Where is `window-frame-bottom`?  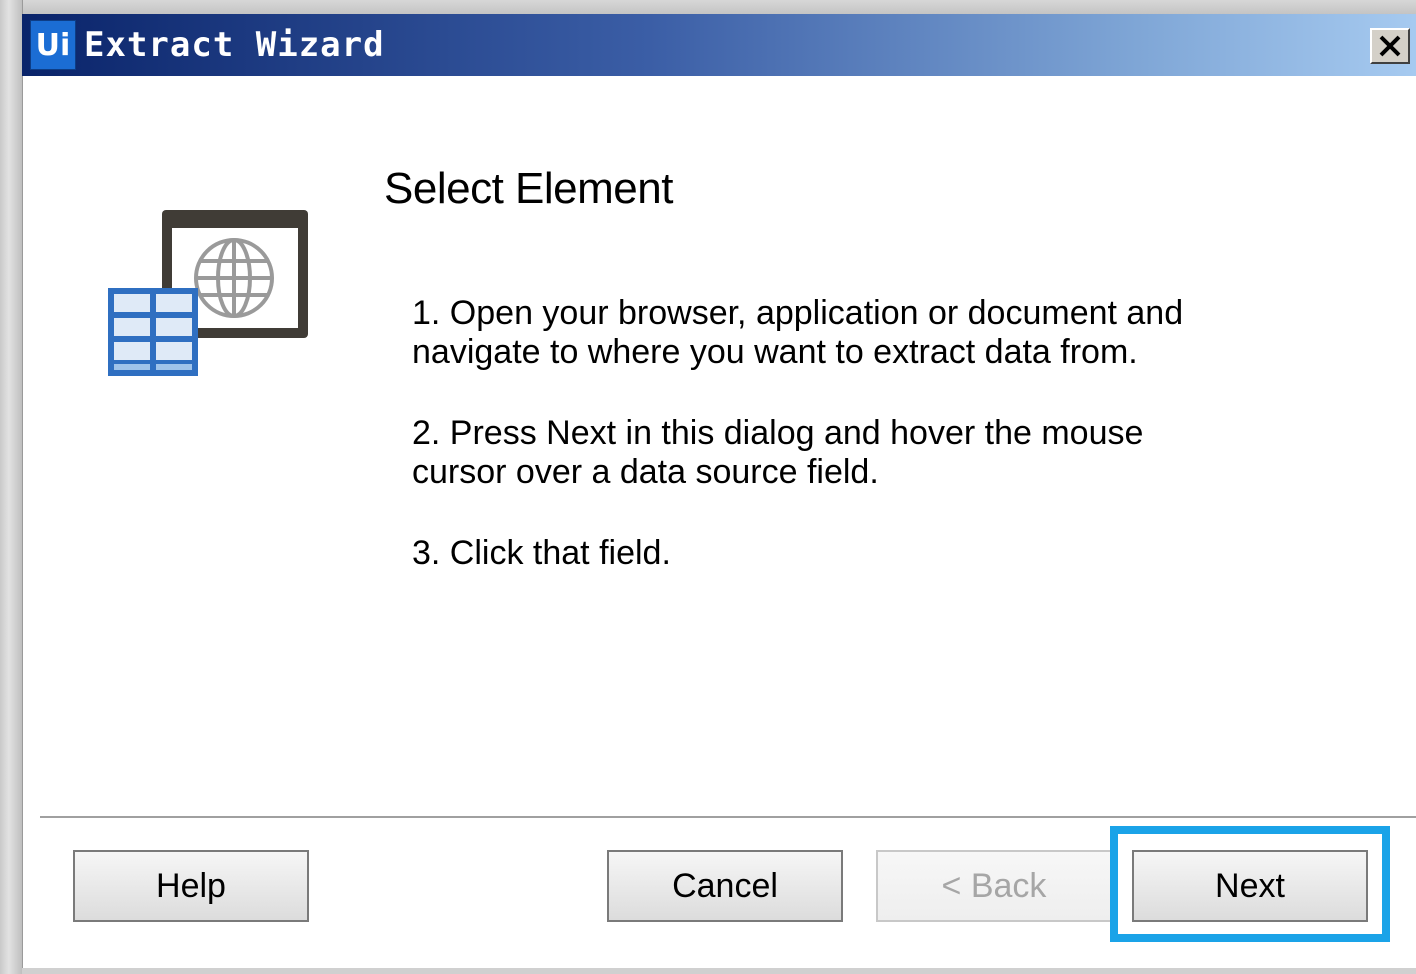
window-frame-bottom is located at coordinates (719, 971).